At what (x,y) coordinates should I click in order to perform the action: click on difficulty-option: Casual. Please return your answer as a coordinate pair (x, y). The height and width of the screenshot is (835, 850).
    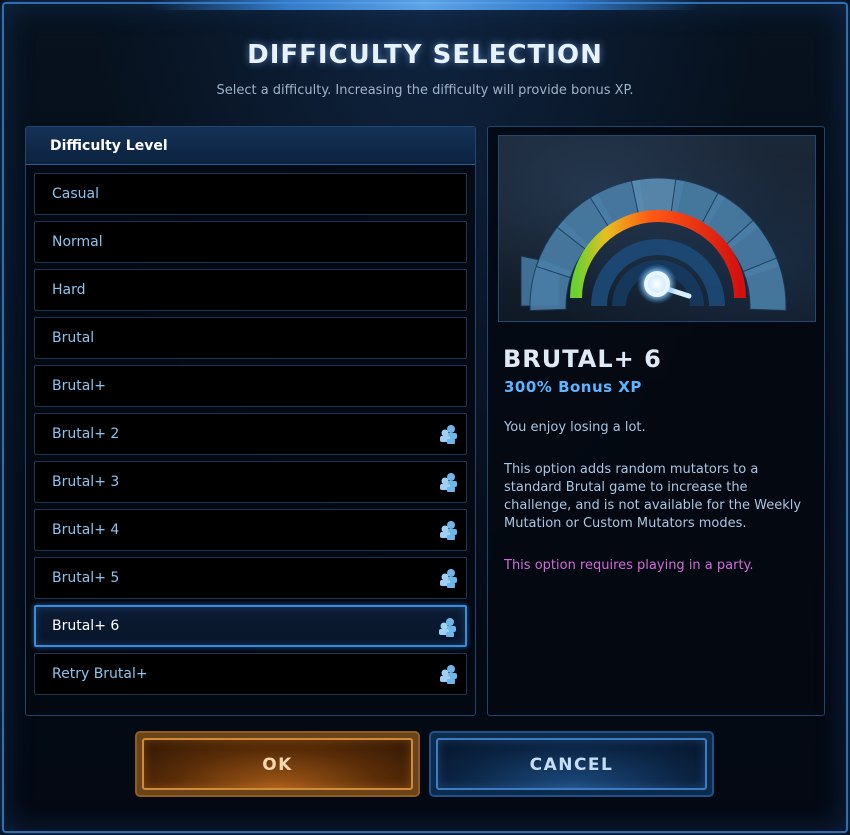
    Looking at the image, I should click on (250, 194).